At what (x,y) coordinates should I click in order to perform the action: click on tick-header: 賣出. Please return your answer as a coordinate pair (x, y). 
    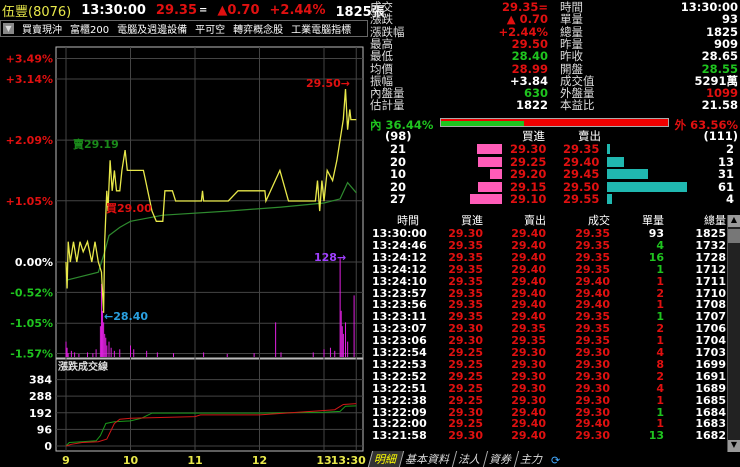
    Looking at the image, I should click on (535, 220).